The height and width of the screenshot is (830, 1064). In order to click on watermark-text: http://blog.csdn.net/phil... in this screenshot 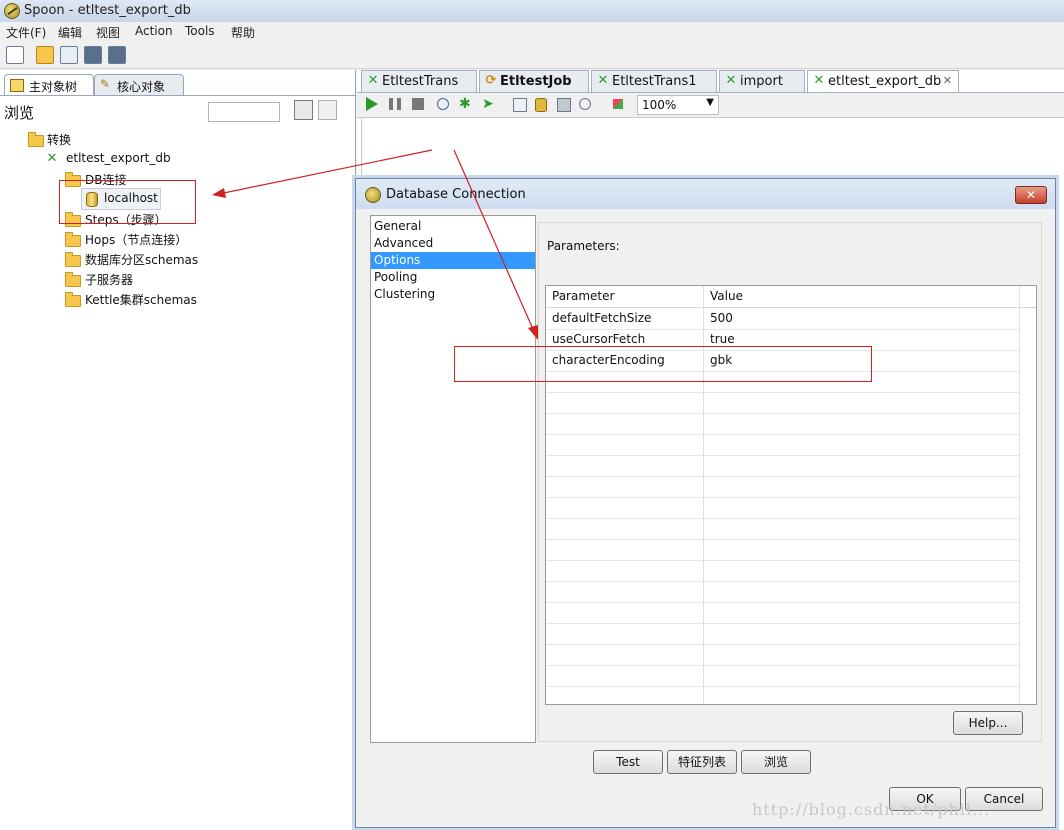, I will do `click(871, 809)`.